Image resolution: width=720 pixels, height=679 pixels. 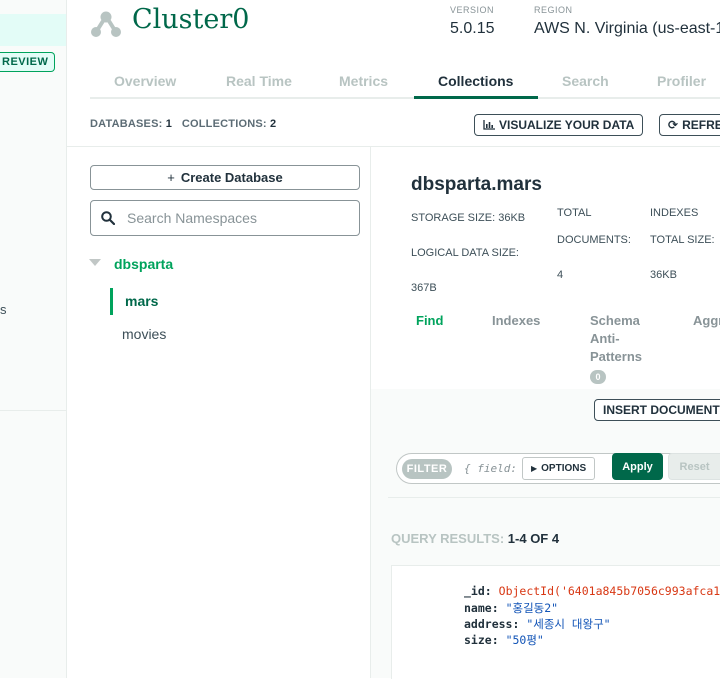 I want to click on query-results-range: 1-4 OF 4, so click(x=533, y=538).